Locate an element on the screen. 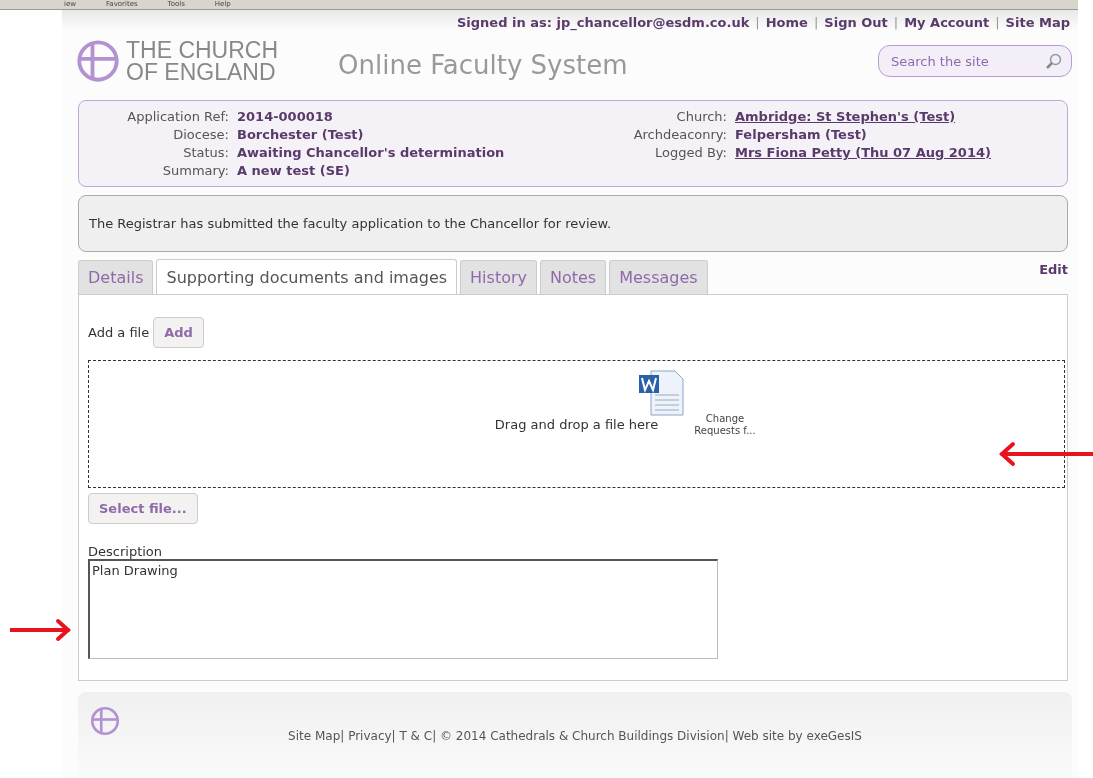  field-label: Logged By: is located at coordinates (690, 152).